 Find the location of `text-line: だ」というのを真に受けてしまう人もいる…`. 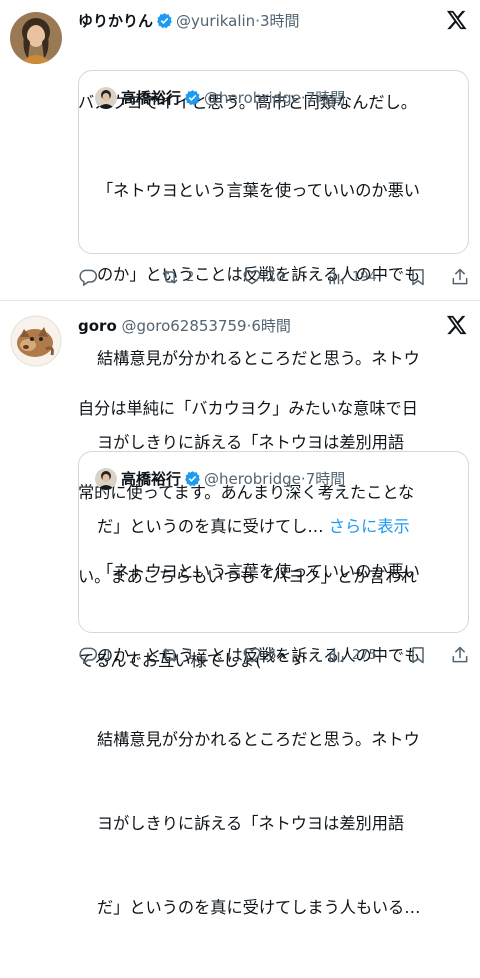

text-line: だ」というのを真に受けてしまう人もいる… is located at coordinates (259, 907).